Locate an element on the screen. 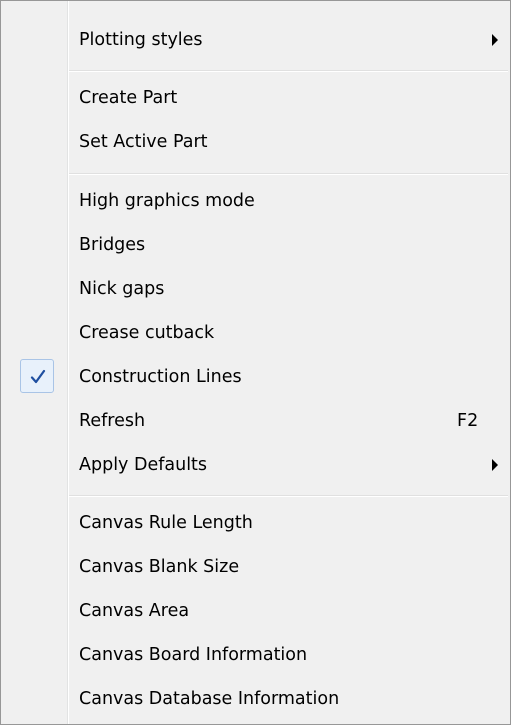 The image size is (511, 725). menu-item-bridges: Bridges is located at coordinates (255, 245).